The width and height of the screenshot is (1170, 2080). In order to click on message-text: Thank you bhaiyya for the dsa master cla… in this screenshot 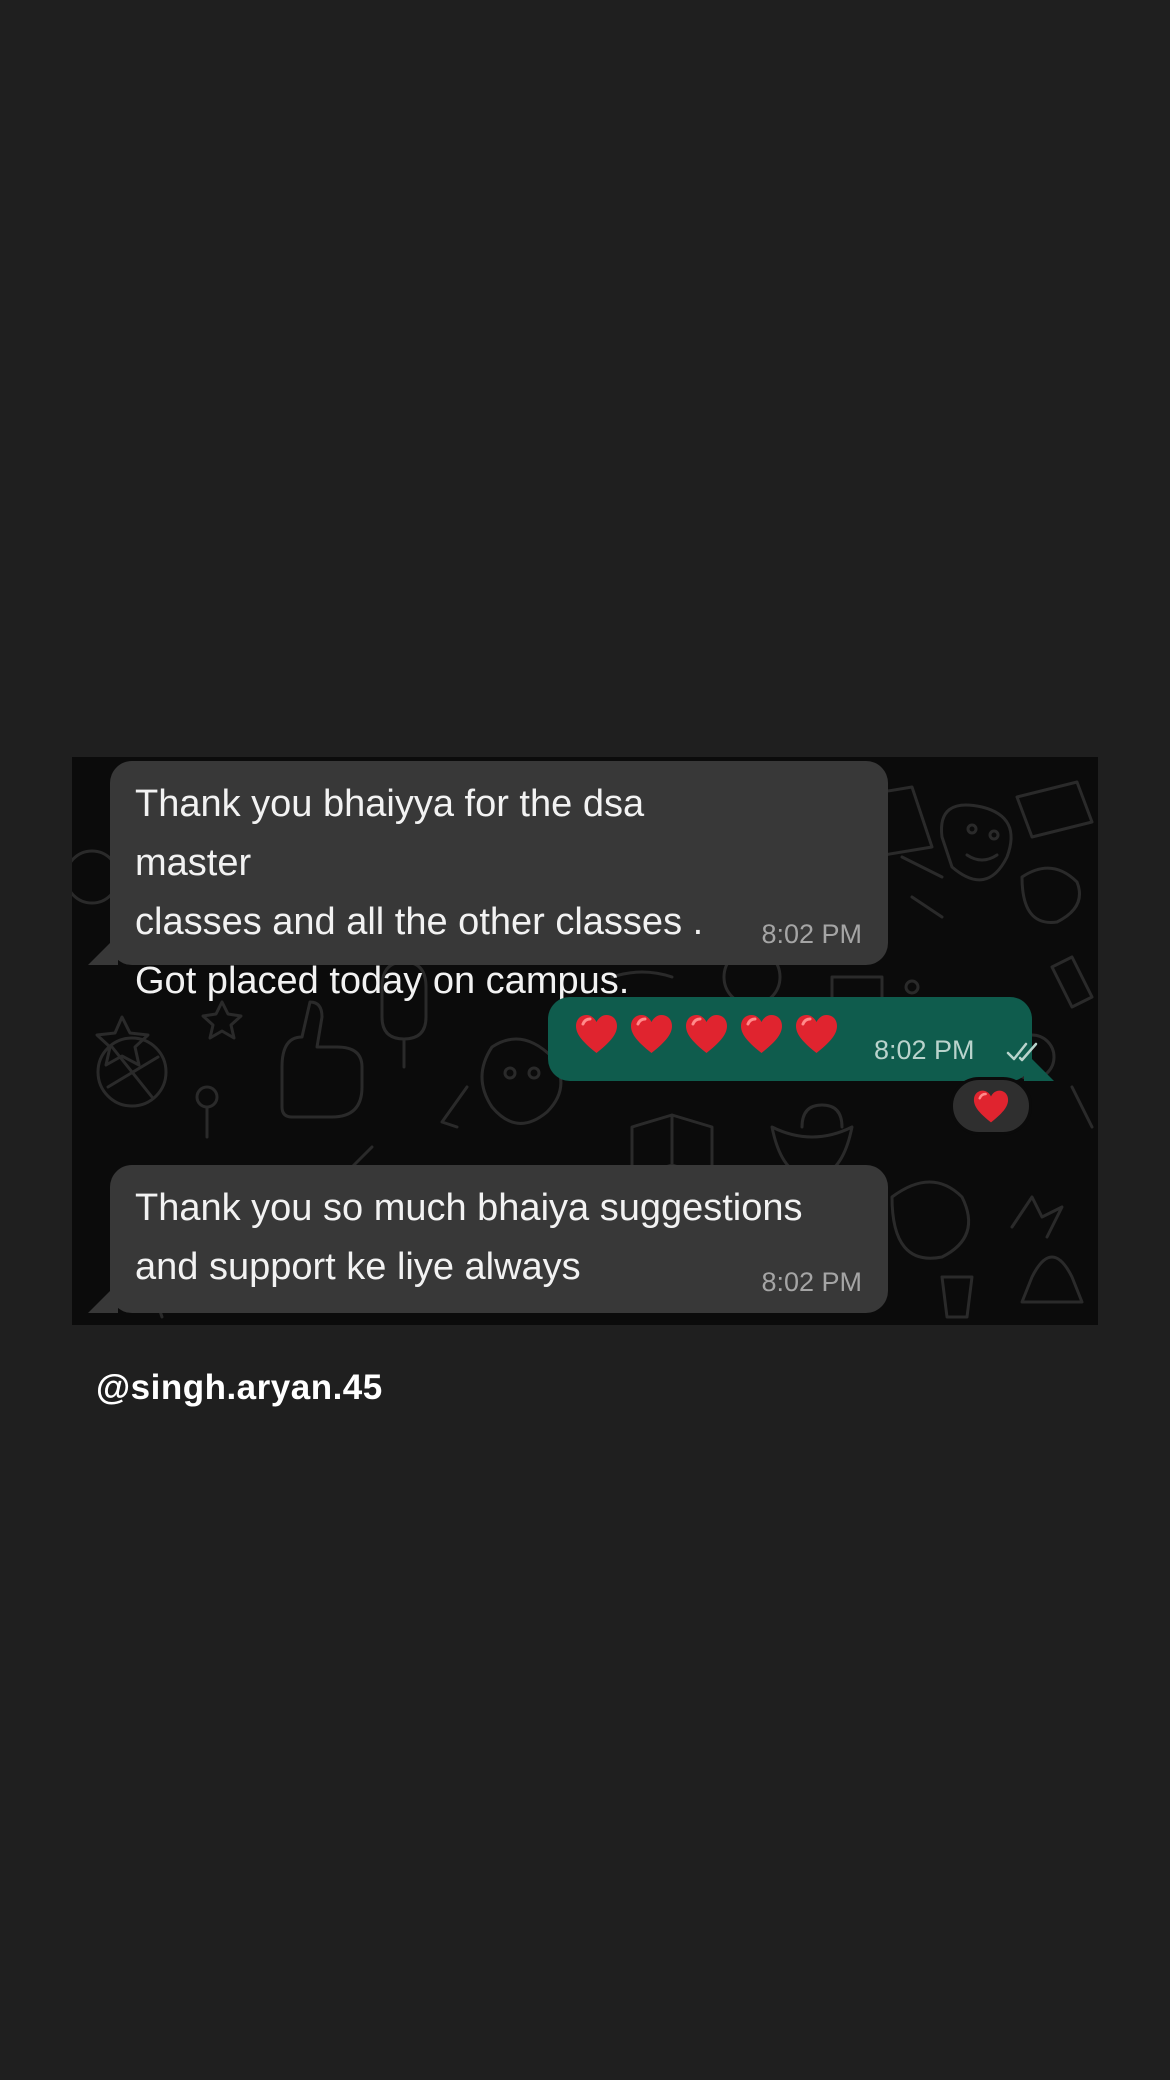, I will do `click(419, 892)`.